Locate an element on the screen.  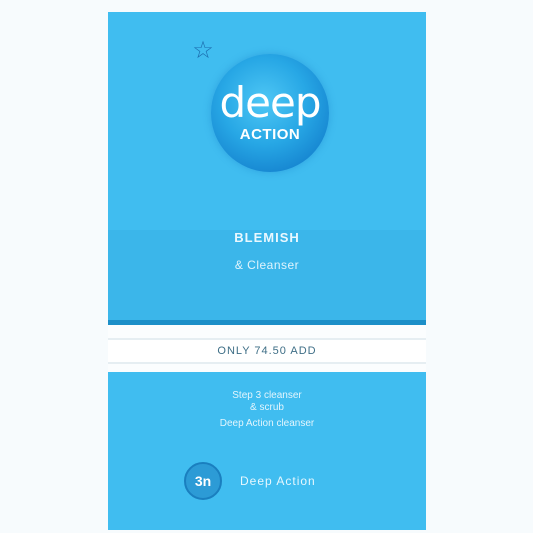
star-icon: ☆ is located at coordinates (203, 51).